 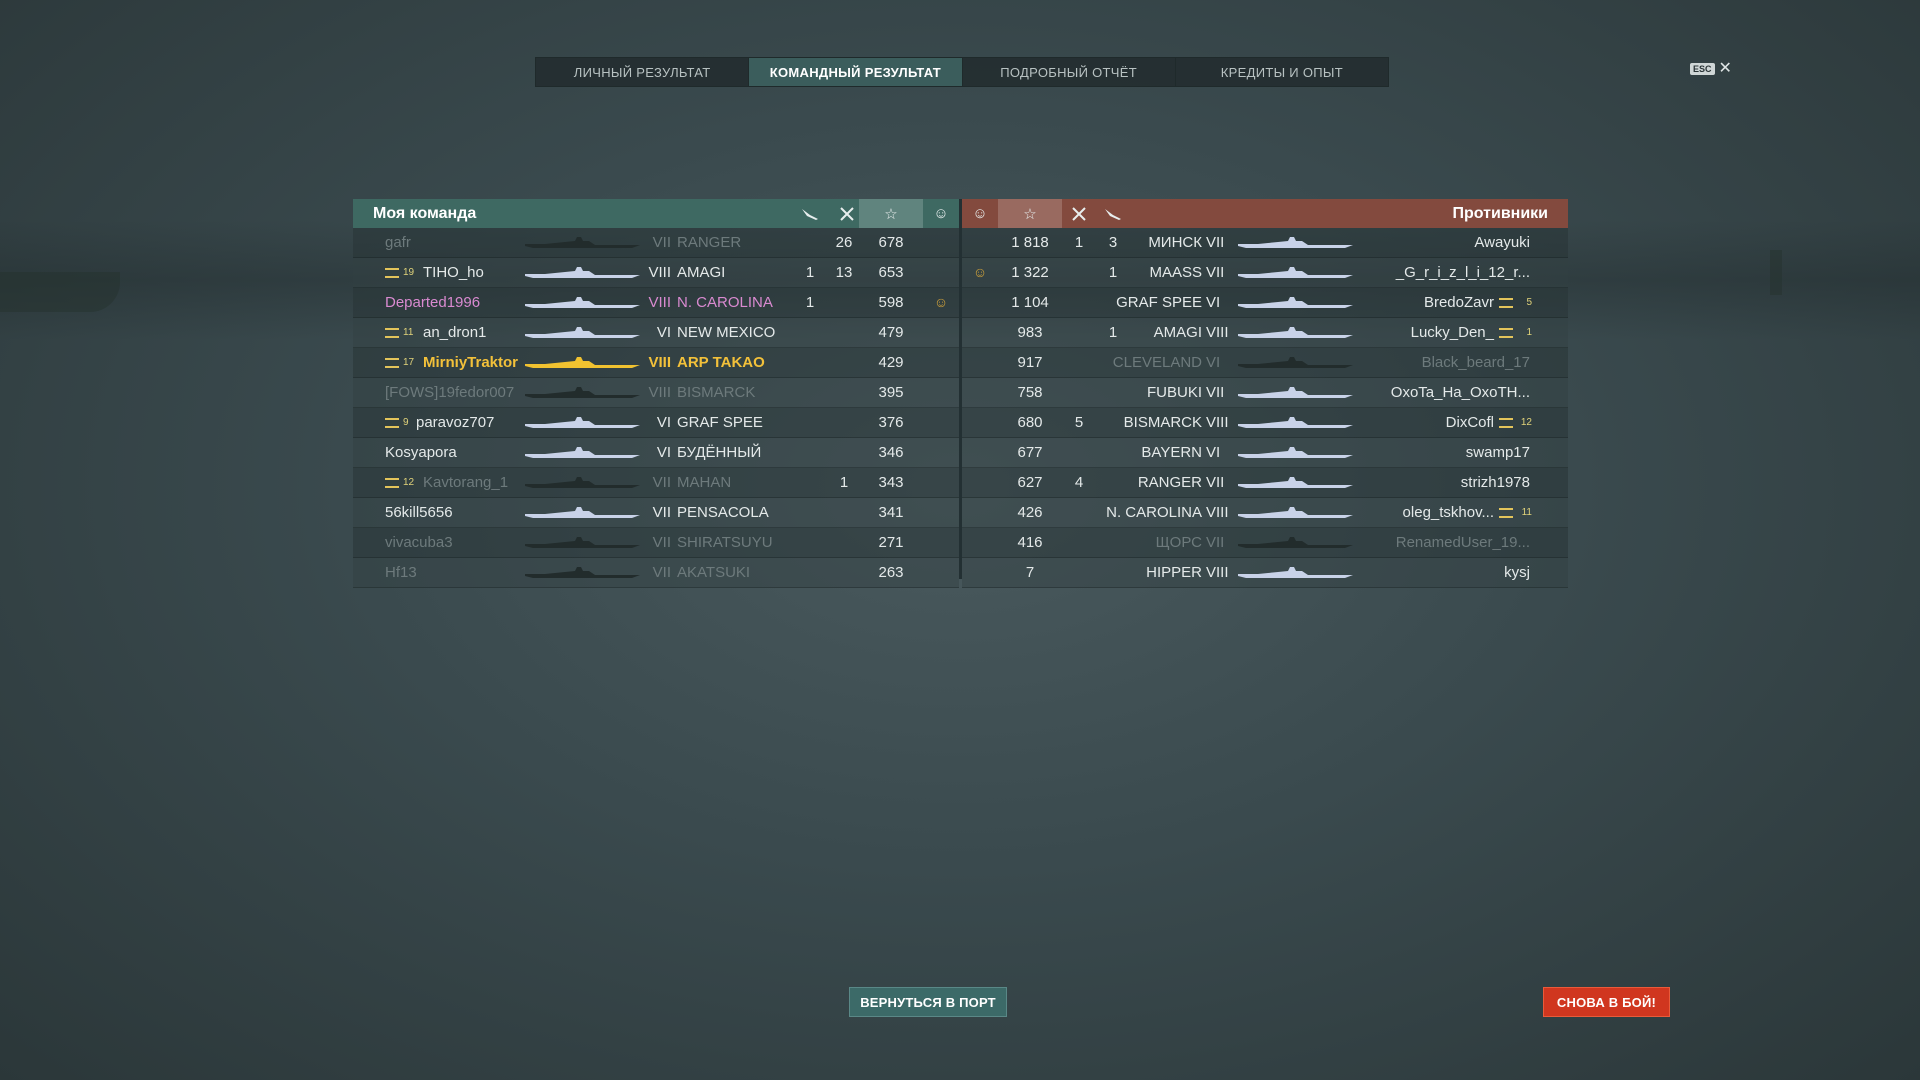 What do you see at coordinates (1265, 303) in the screenshot?
I see `table-row: 1 104 GRAF SPEE VI 5 BredoZavr` at bounding box center [1265, 303].